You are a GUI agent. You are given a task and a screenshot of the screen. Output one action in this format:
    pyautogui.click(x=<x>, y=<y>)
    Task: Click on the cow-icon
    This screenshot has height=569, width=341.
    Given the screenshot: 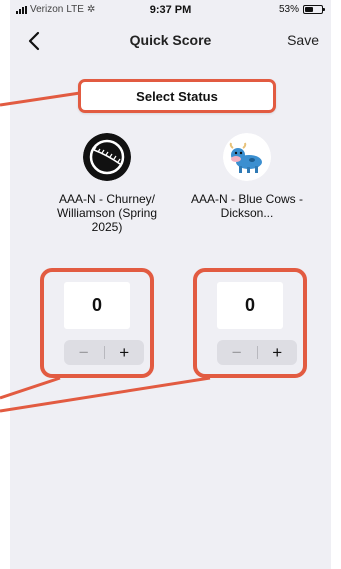 What is the action you would take?
    pyautogui.click(x=247, y=157)
    